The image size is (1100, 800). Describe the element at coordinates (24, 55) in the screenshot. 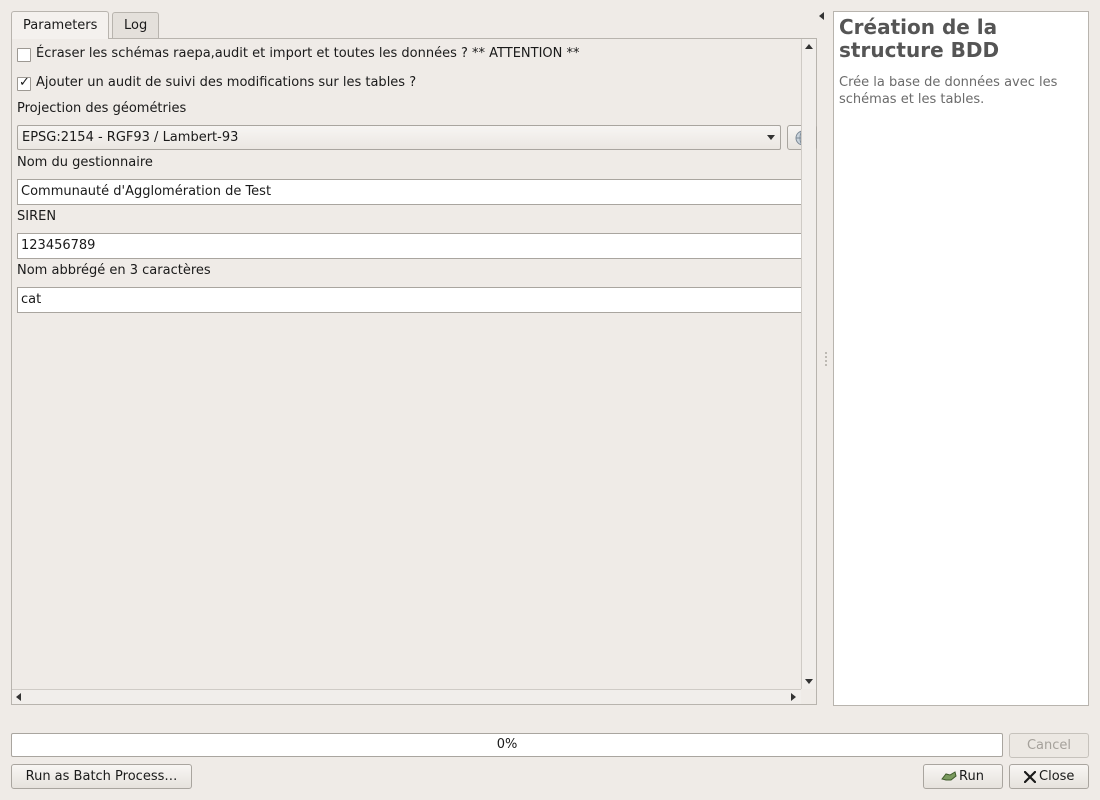

I see `overwrite-checkbox` at that location.